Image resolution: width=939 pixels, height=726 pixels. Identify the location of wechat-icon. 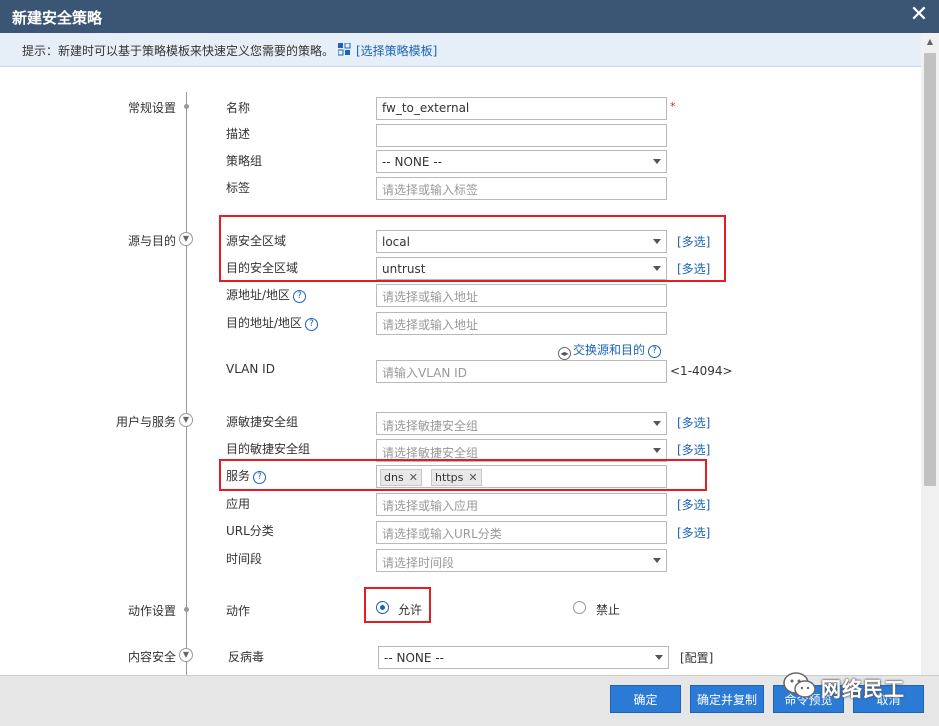
(799, 685).